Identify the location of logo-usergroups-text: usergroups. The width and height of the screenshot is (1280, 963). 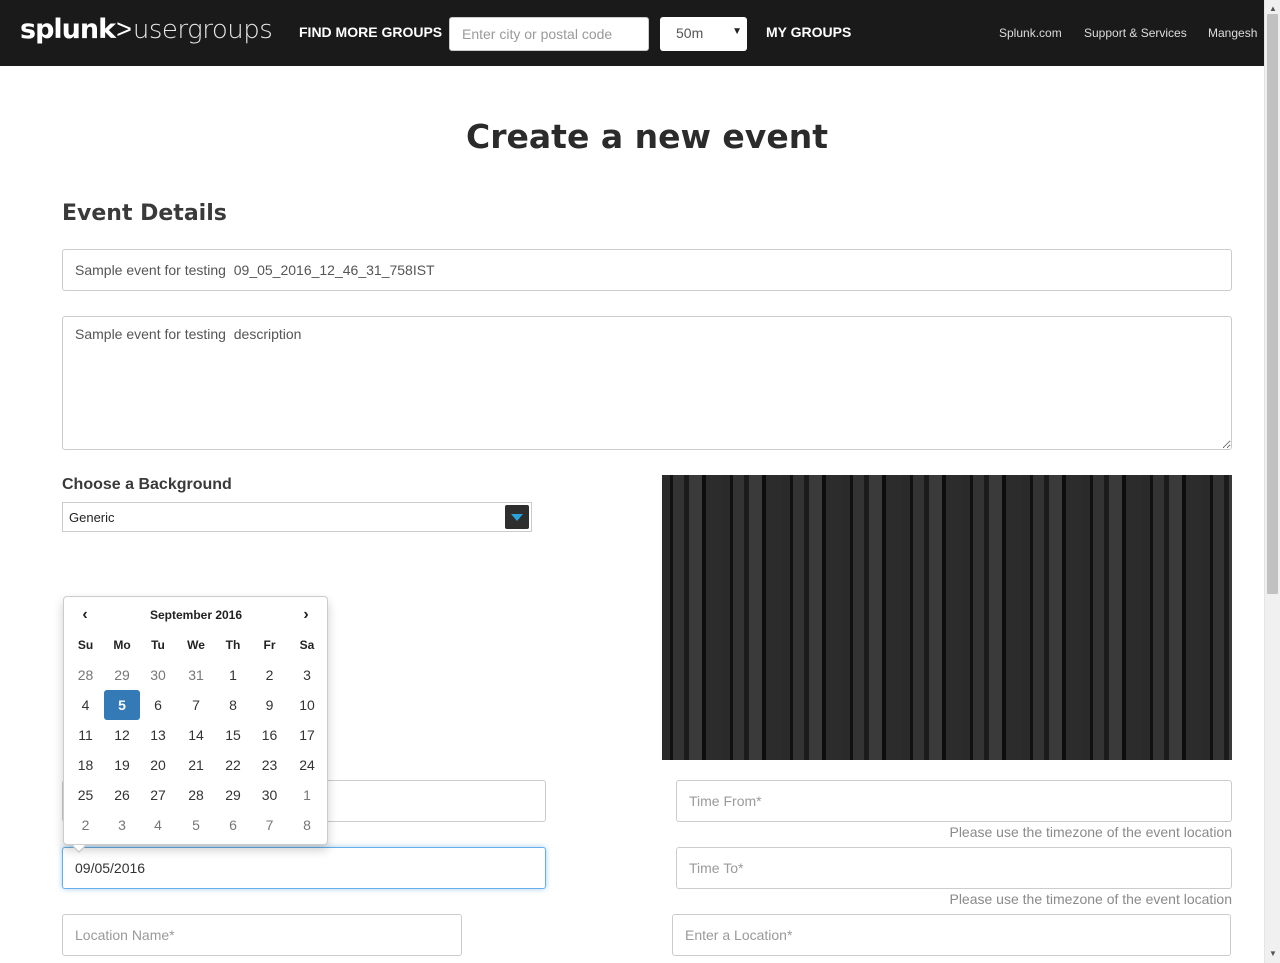
(202, 30).